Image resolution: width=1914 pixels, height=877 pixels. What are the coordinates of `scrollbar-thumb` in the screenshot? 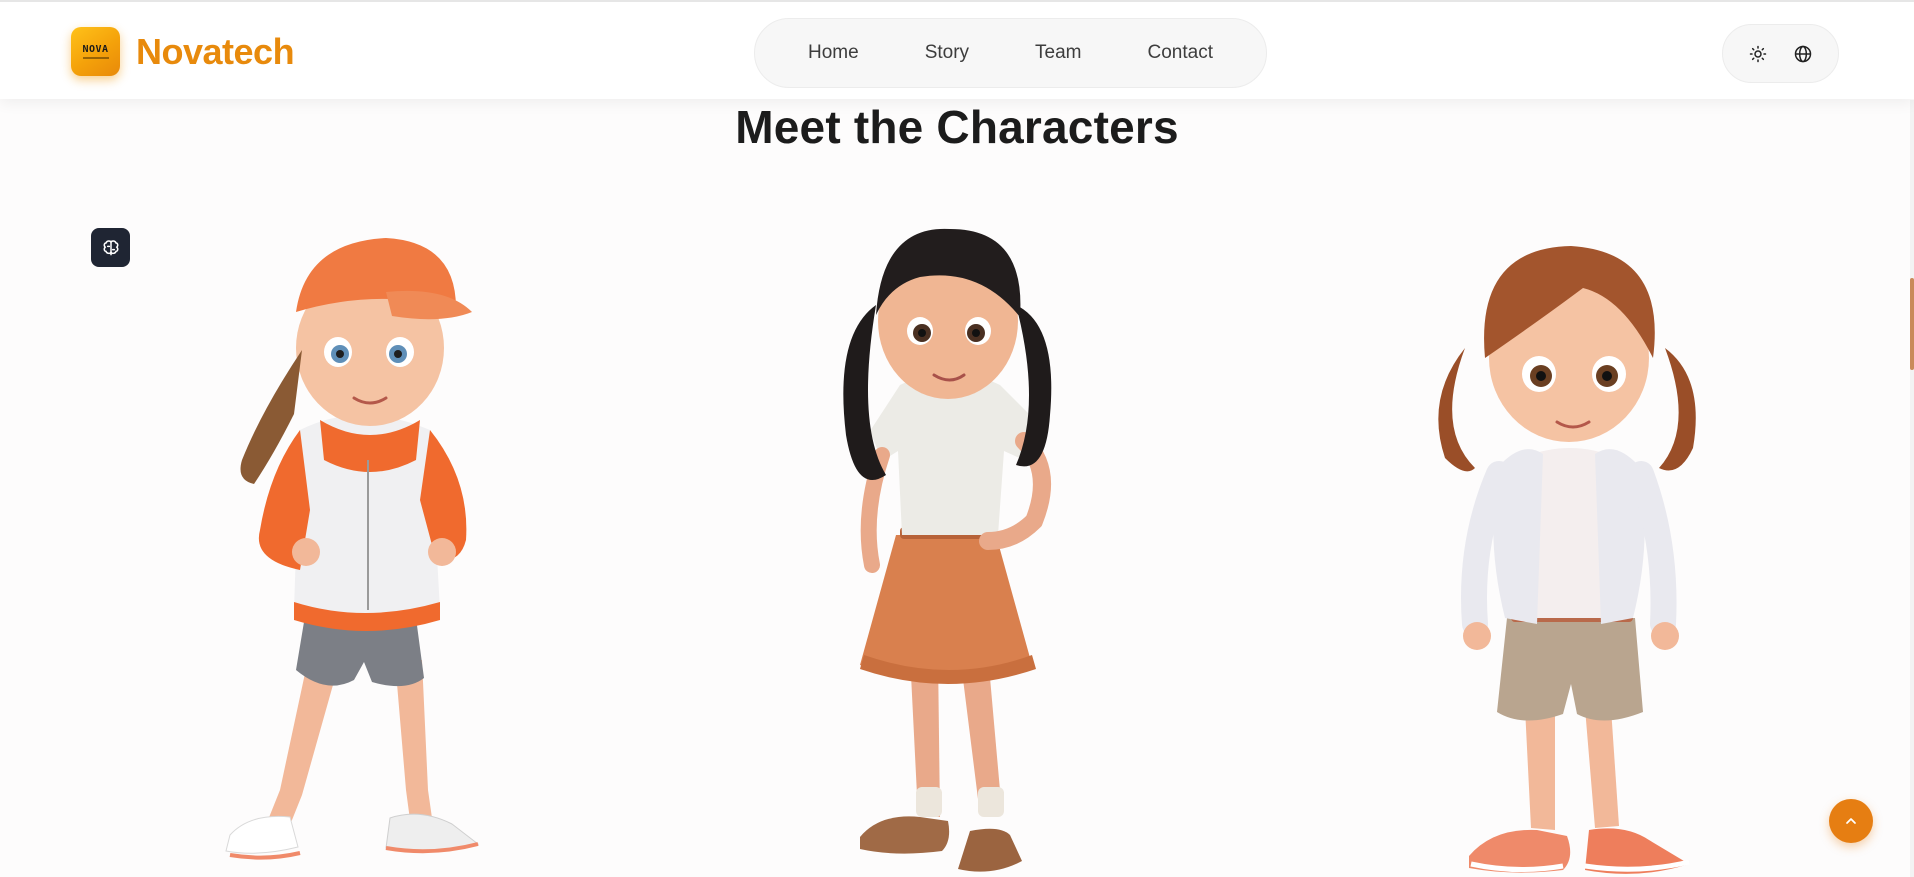 It's located at (1912, 324).